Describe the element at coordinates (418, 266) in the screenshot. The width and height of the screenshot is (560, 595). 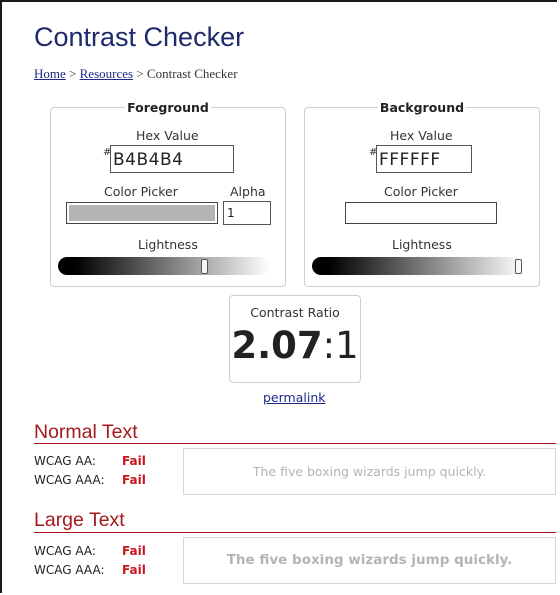
I see `background-lightness-slider` at that location.